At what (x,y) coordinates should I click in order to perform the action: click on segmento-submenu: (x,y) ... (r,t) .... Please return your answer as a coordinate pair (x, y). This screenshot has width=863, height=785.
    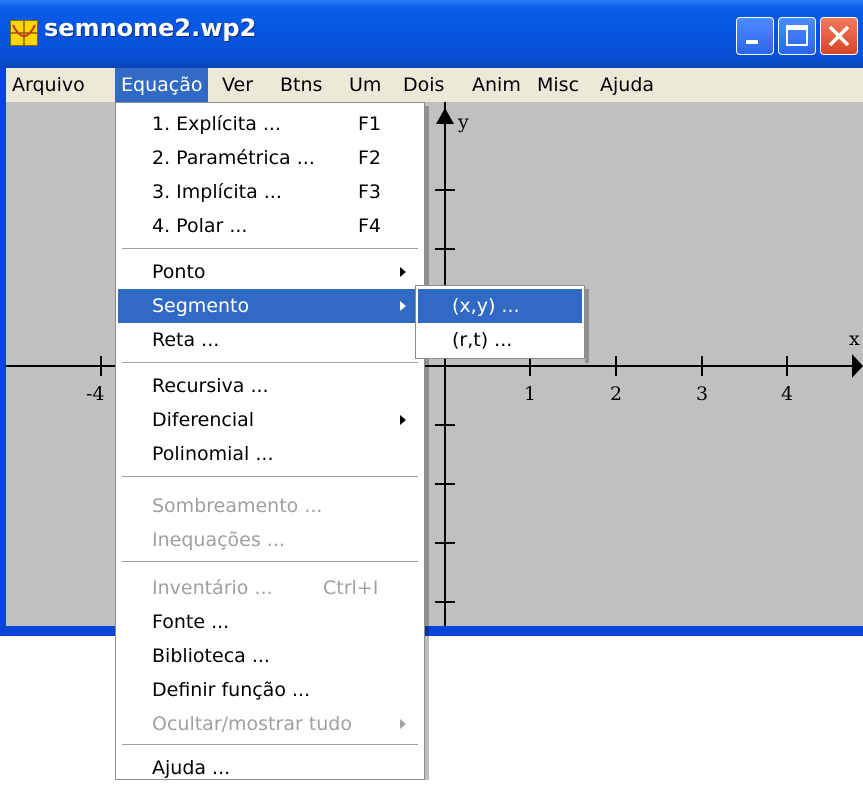
    Looking at the image, I should click on (500, 322).